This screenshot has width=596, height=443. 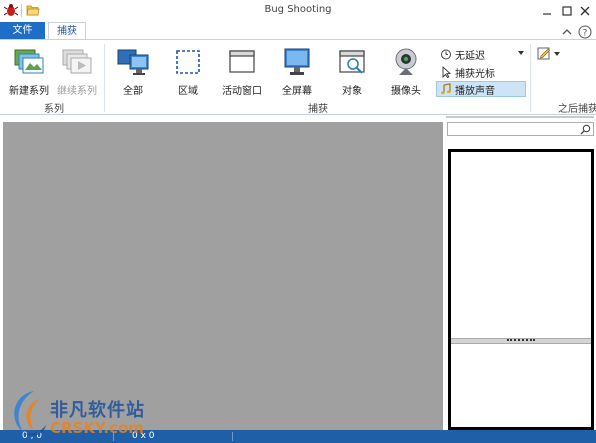 I want to click on panel-divider, so click(x=520, y=117).